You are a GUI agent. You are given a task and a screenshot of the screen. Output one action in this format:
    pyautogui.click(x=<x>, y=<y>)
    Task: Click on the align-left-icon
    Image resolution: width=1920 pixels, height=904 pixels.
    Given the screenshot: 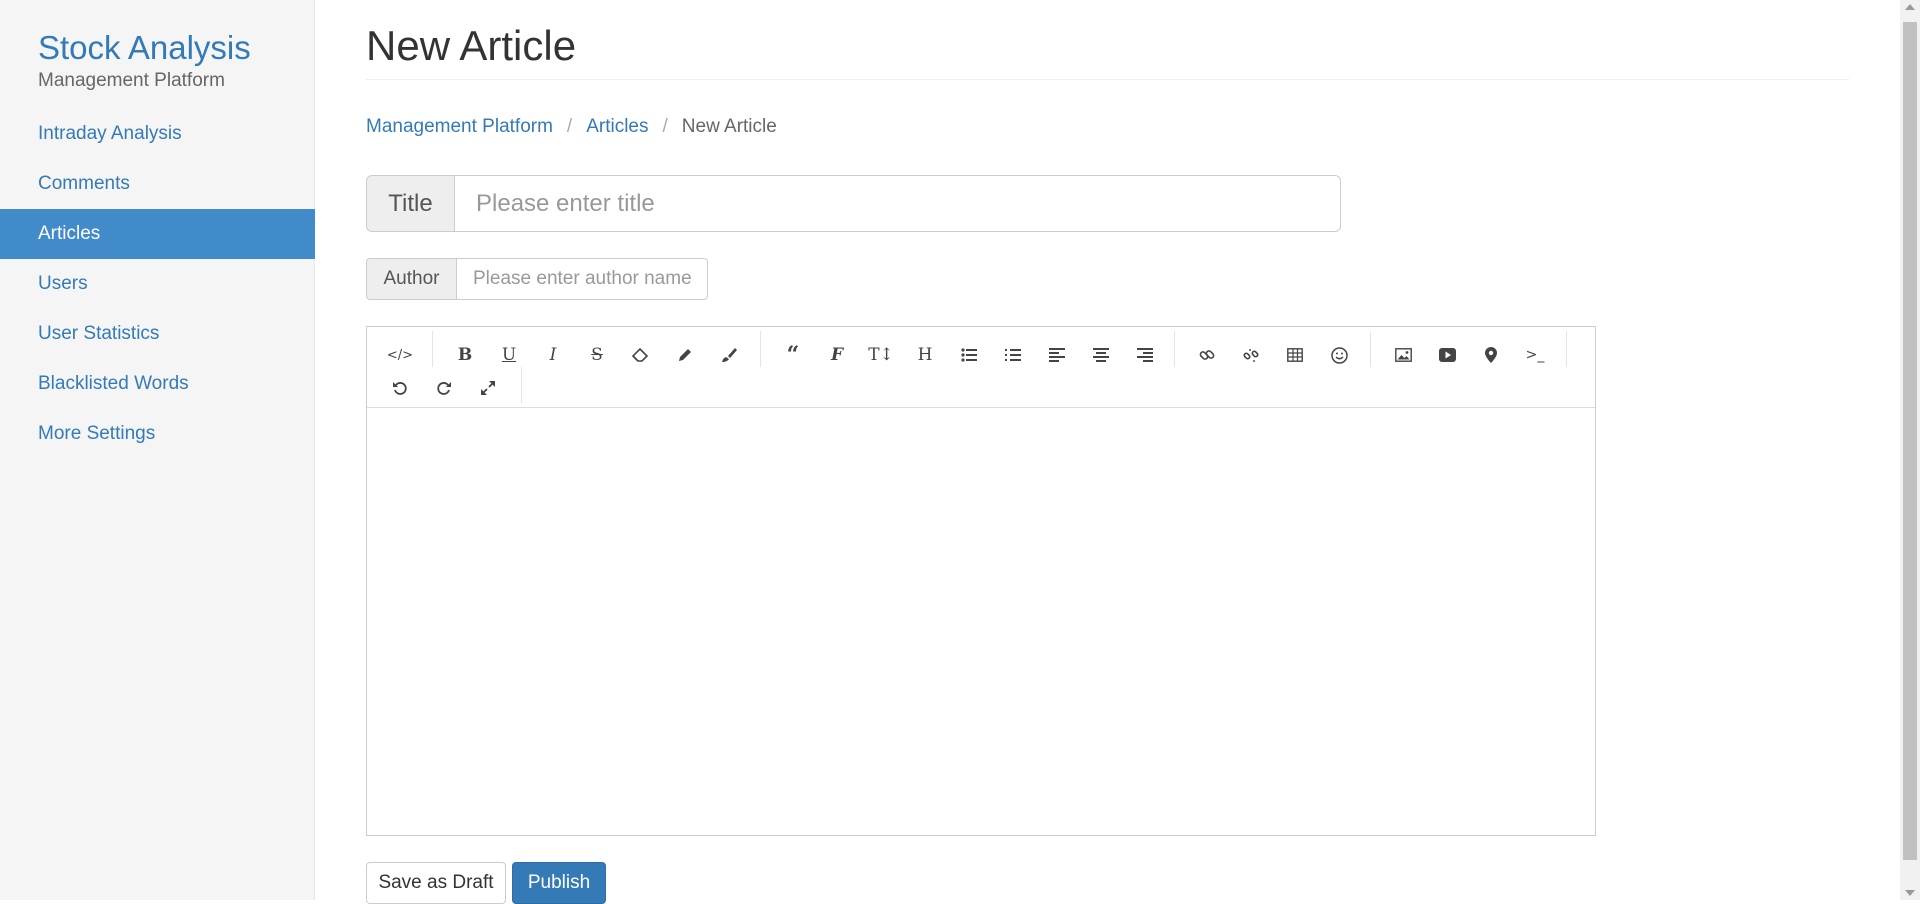 What is the action you would take?
    pyautogui.click(x=1057, y=355)
    